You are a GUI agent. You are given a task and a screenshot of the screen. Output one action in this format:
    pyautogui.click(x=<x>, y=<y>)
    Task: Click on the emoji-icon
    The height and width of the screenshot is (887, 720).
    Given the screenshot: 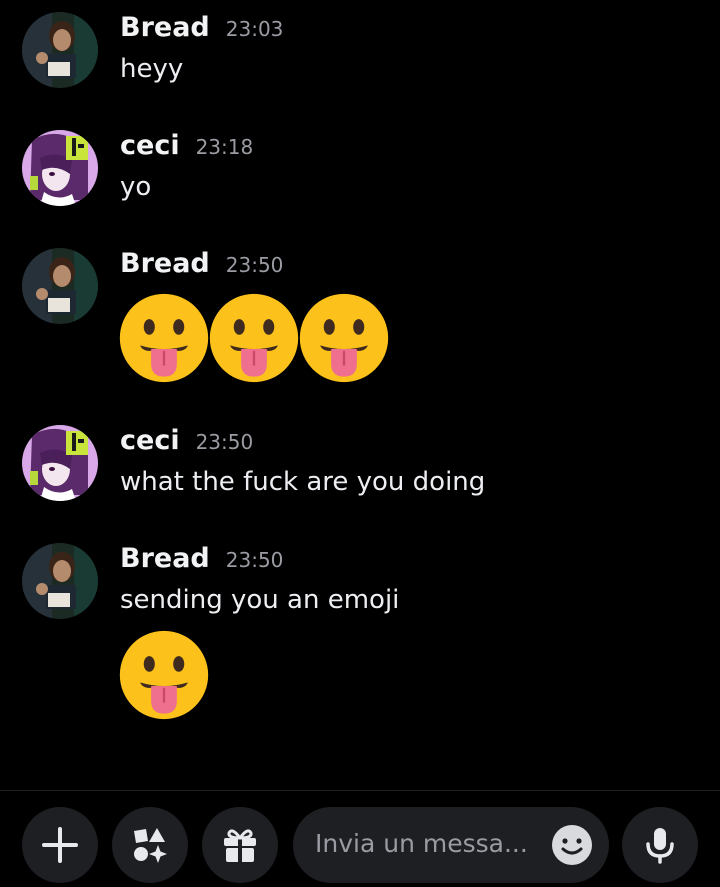 What is the action you would take?
    pyautogui.click(x=572, y=845)
    